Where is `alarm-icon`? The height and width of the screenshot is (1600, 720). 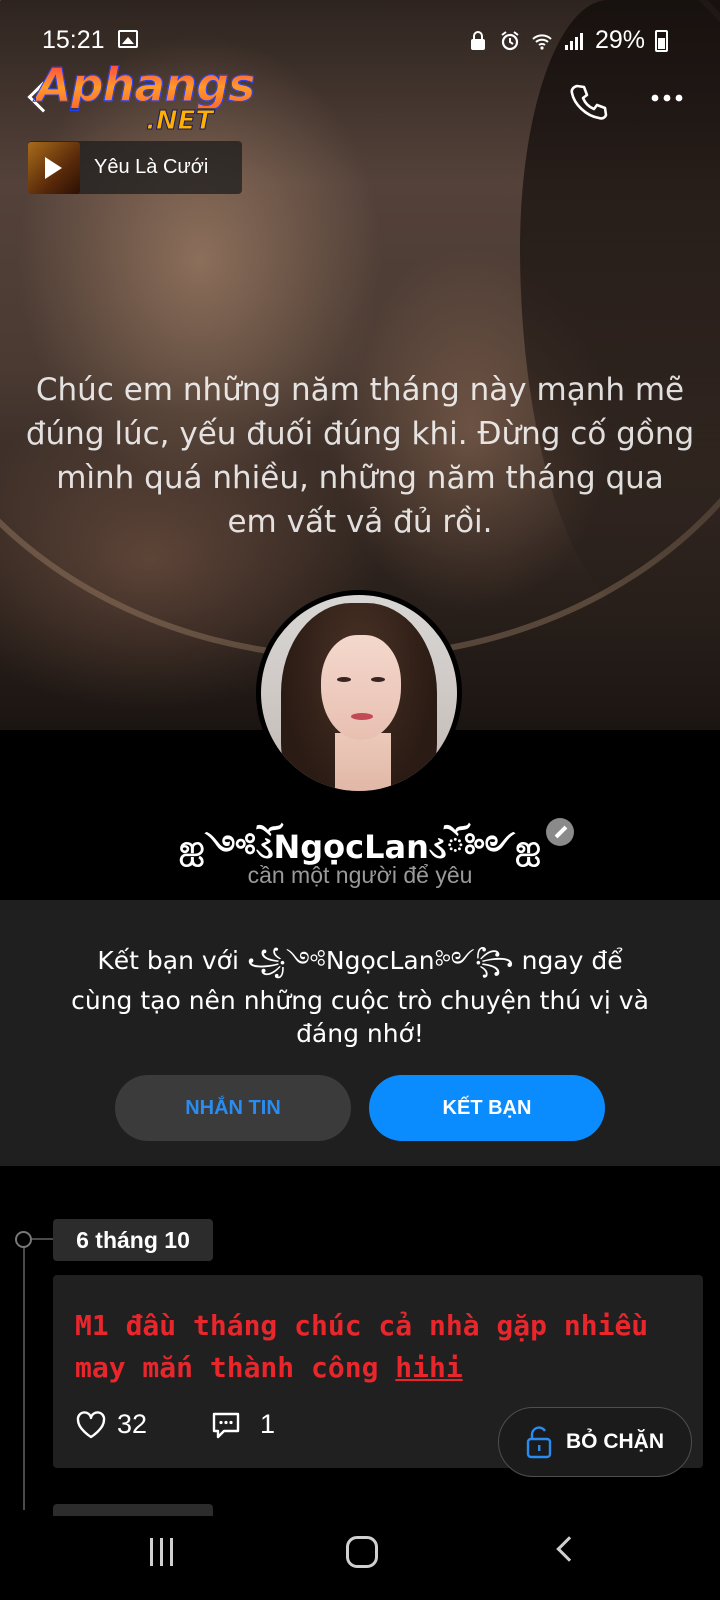
alarm-icon is located at coordinates (510, 40).